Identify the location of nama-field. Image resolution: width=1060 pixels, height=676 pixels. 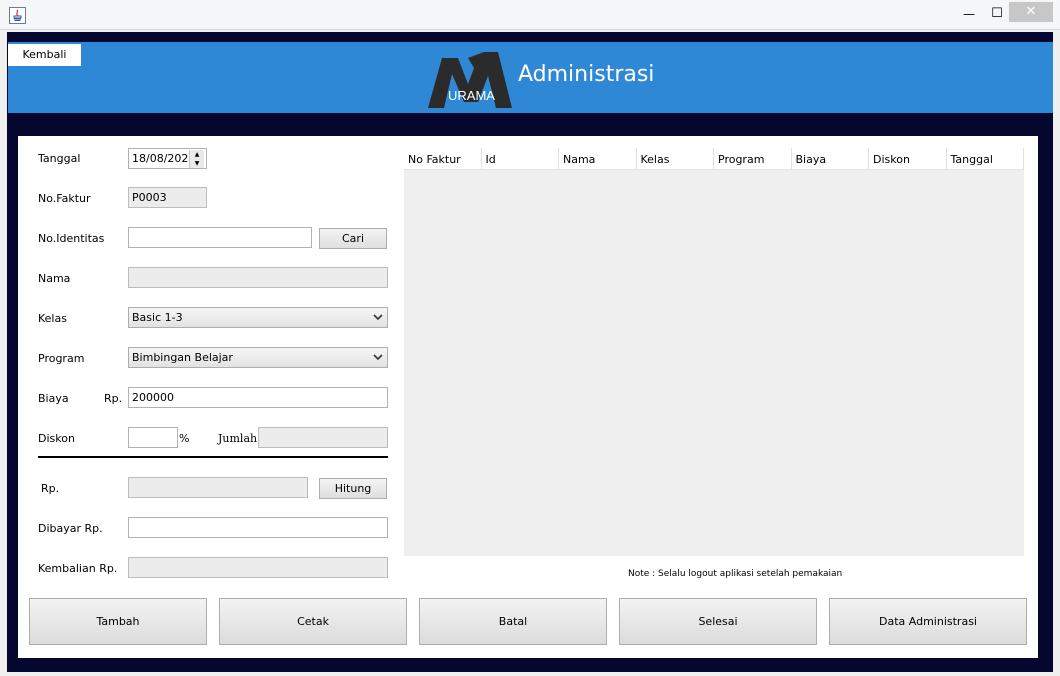
(258, 277).